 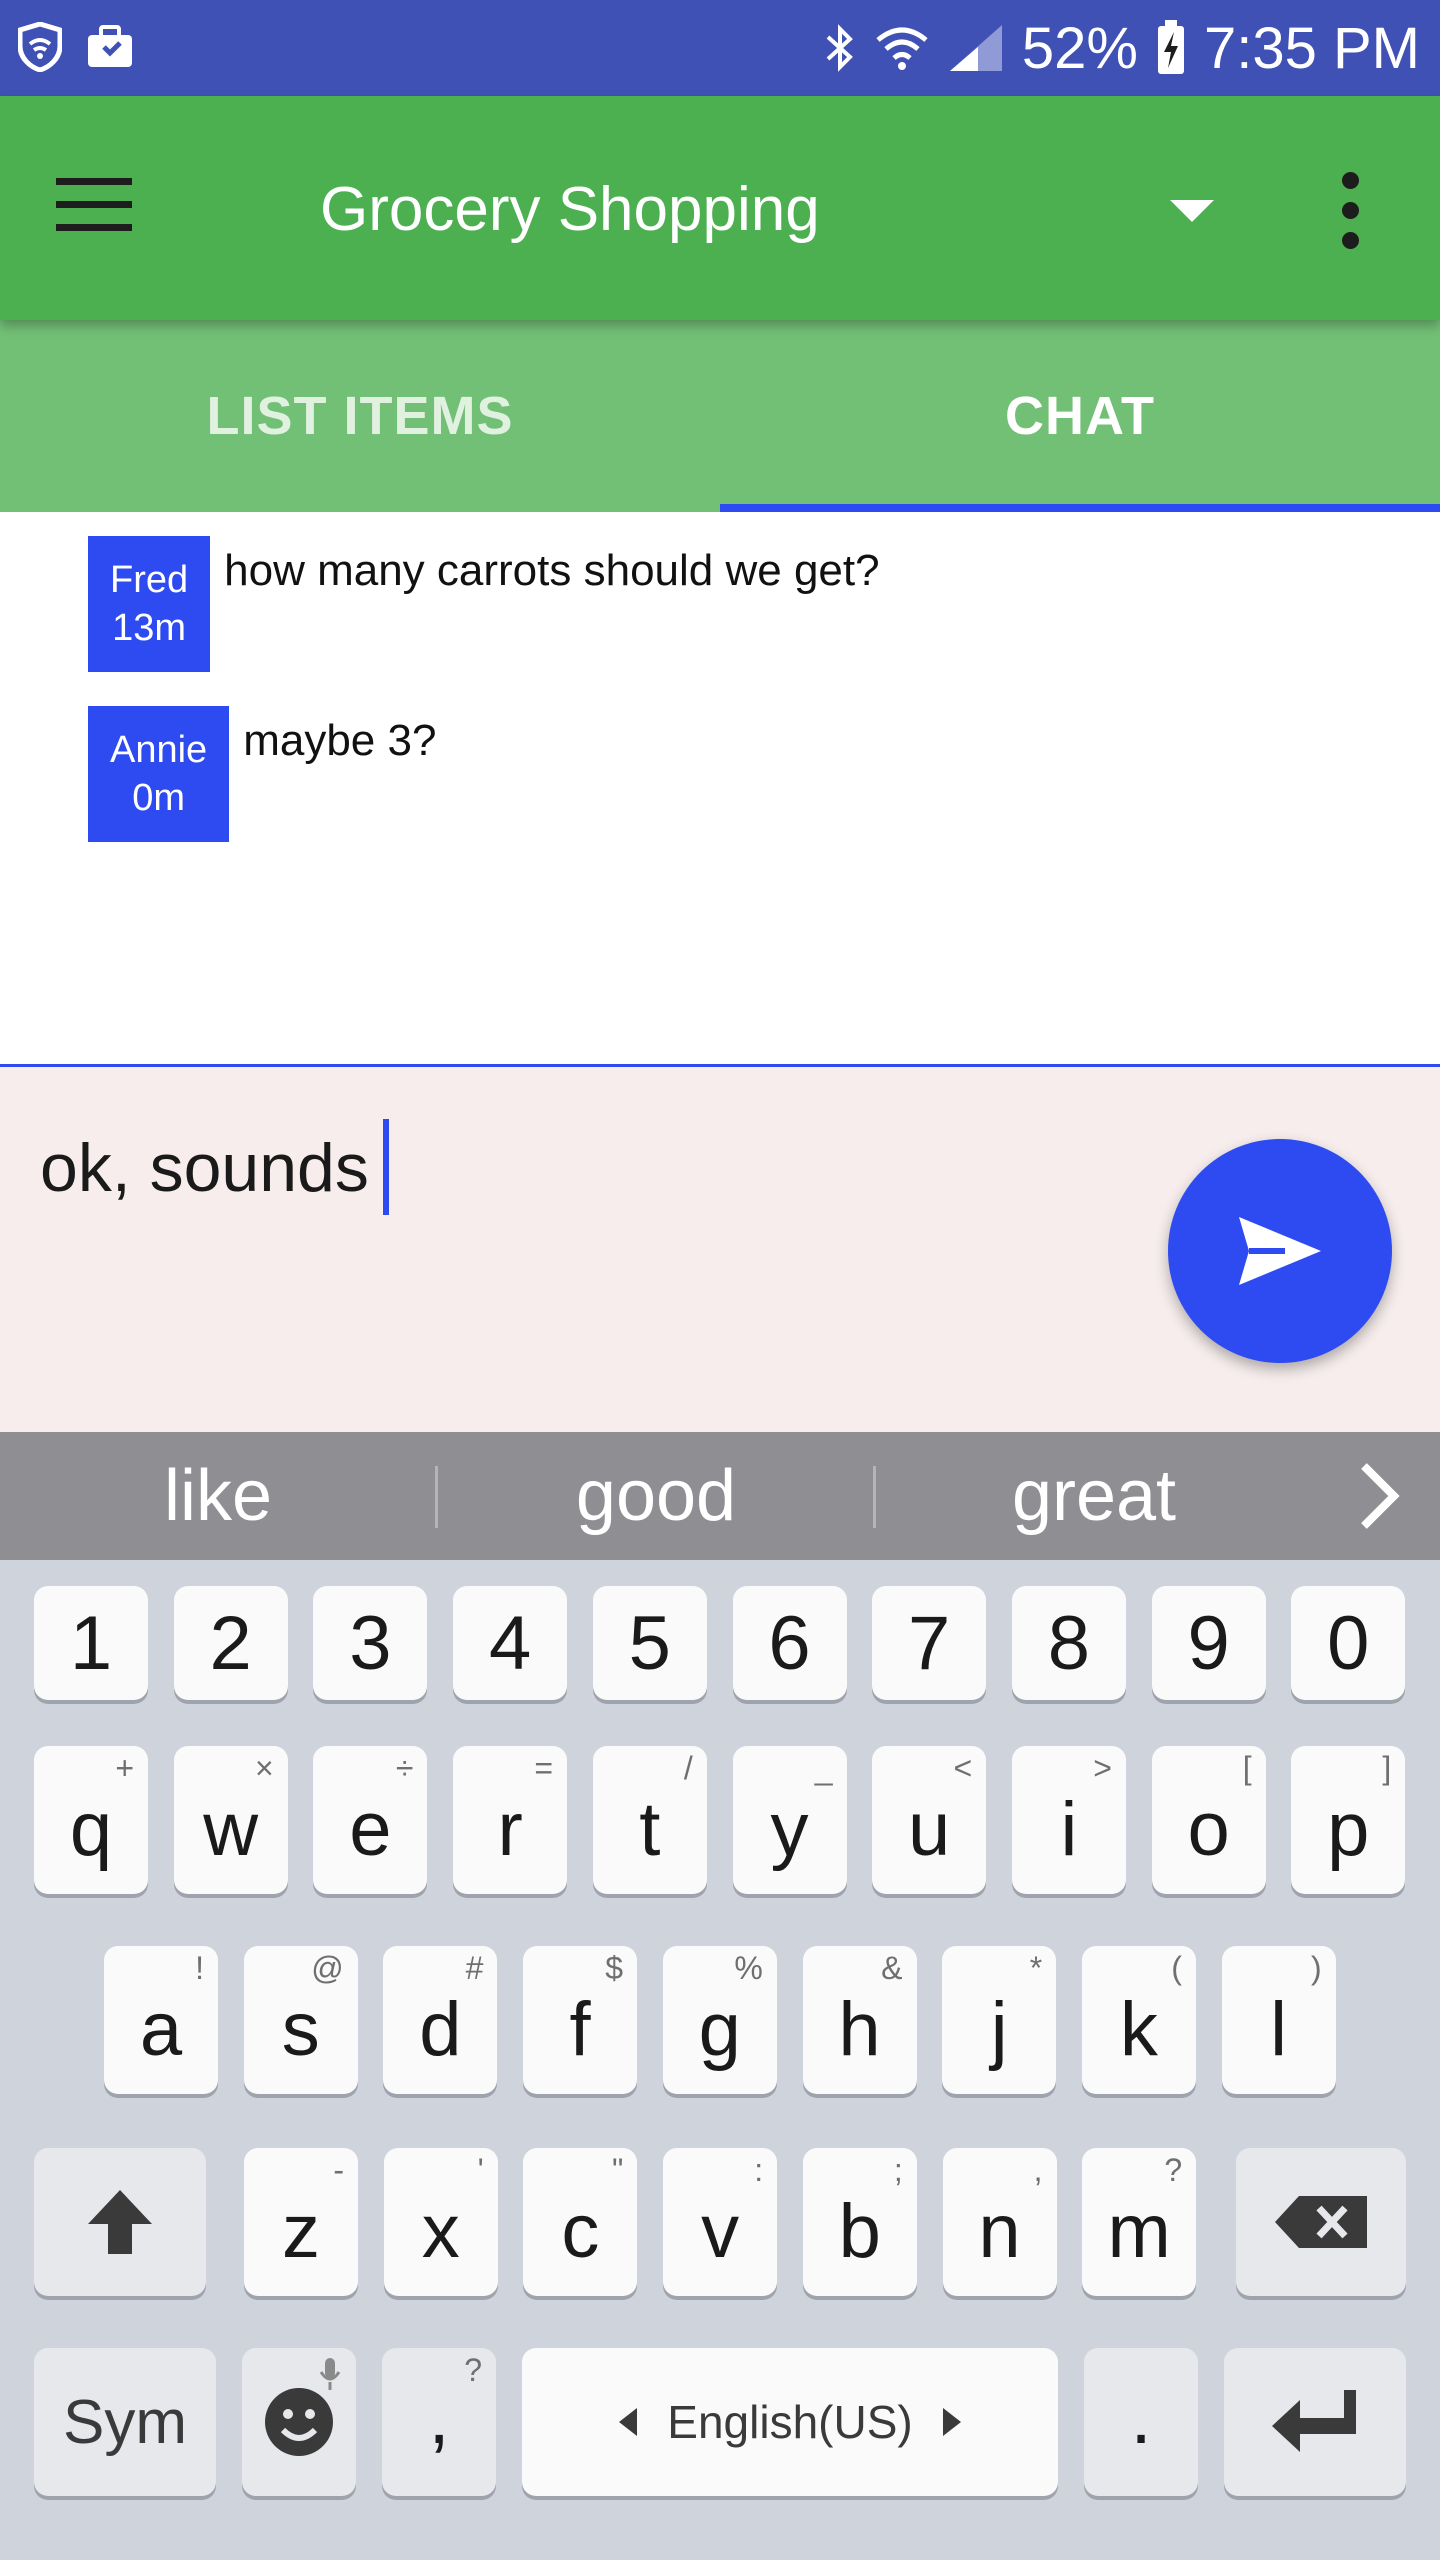 What do you see at coordinates (149, 580) in the screenshot?
I see `message-author: Fred` at bounding box center [149, 580].